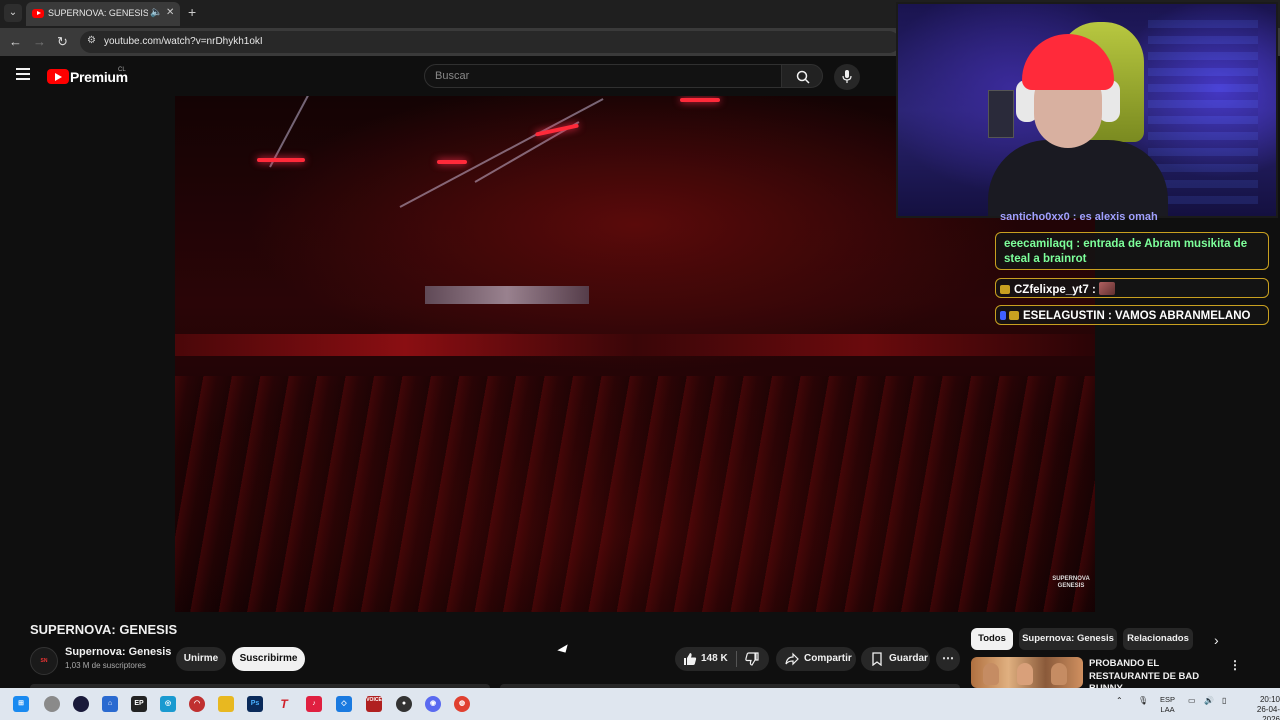 The height and width of the screenshot is (720, 1280). What do you see at coordinates (197, 704) in the screenshot?
I see `headphones-app-icon: ◠` at bounding box center [197, 704].